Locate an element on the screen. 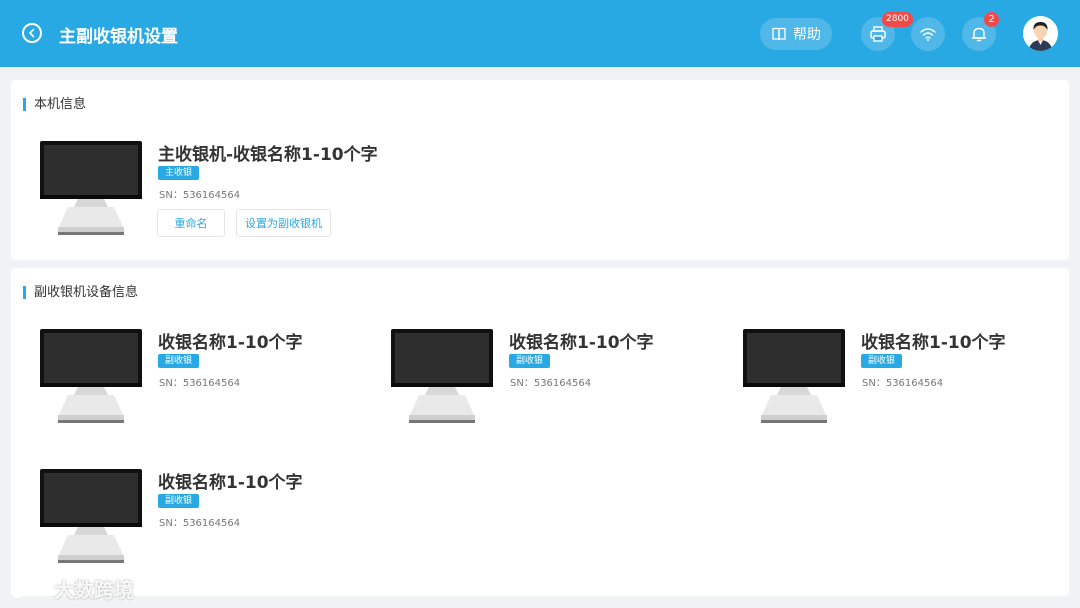 Image resolution: width=1080 pixels, height=608 pixels. wifi-button is located at coordinates (928, 34).